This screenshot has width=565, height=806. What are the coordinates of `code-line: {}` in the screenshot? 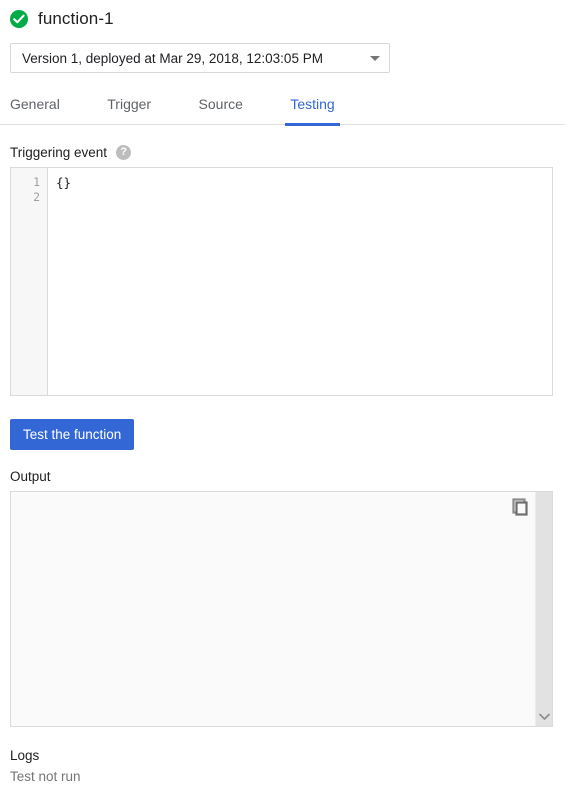 It's located at (64, 182).